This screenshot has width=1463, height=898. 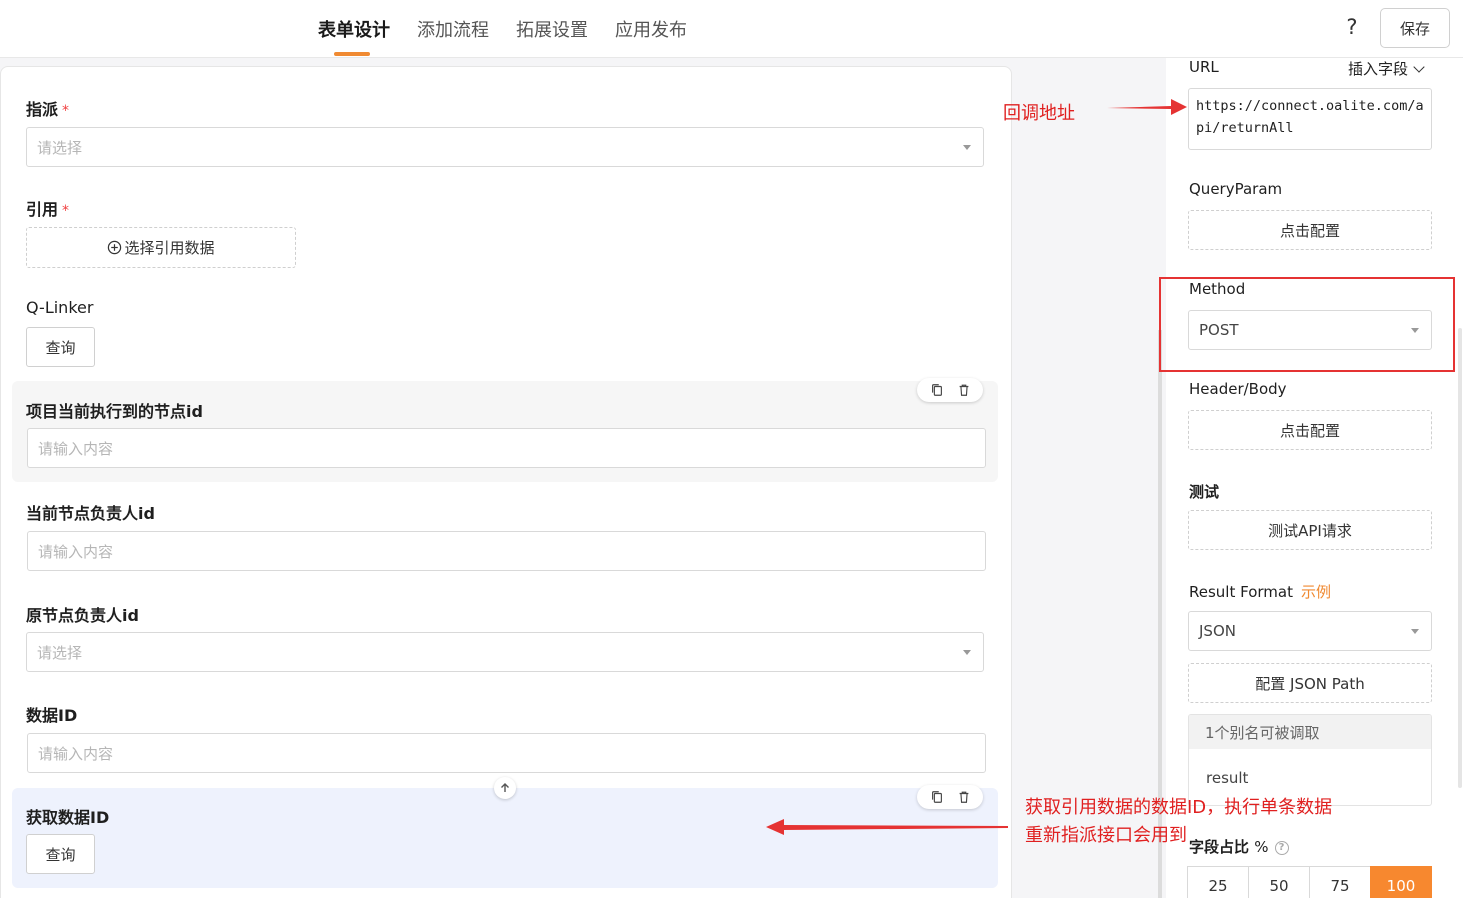 I want to click on move-up-button, so click(x=505, y=788).